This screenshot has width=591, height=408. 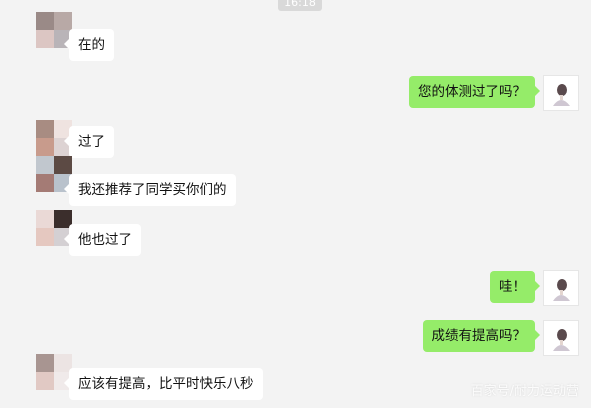 I want to click on message-timestamp: 16:18, so click(x=300, y=5).